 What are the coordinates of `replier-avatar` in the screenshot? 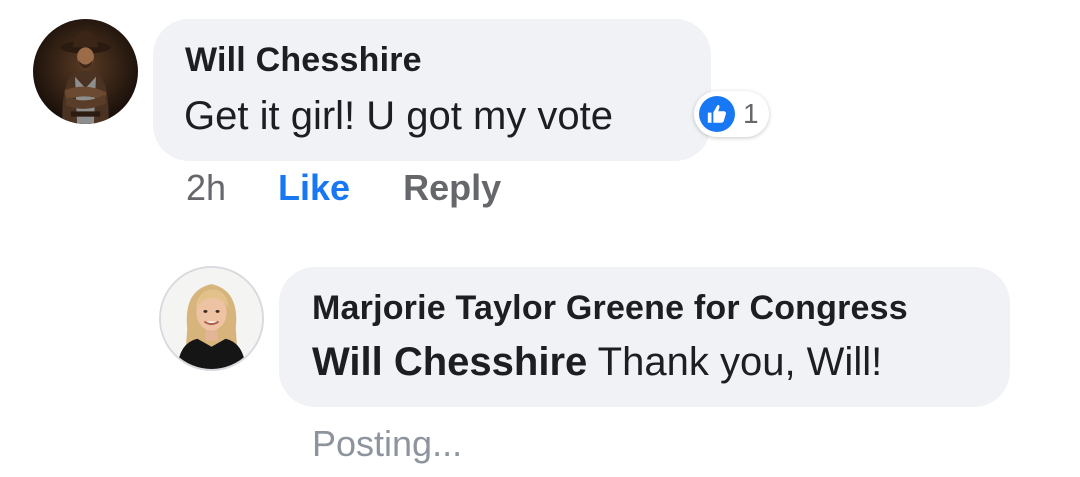 It's located at (211, 318).